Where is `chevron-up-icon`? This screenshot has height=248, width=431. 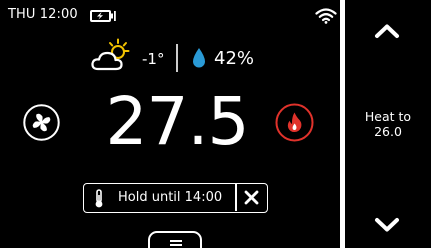 chevron-up-icon is located at coordinates (387, 31).